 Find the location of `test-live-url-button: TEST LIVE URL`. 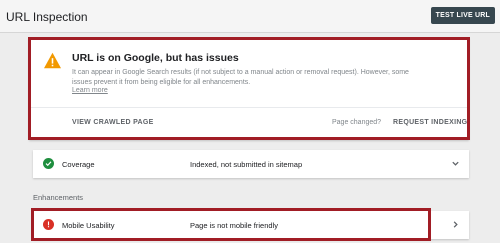

test-live-url-button: TEST LIVE URL is located at coordinates (462, 15).